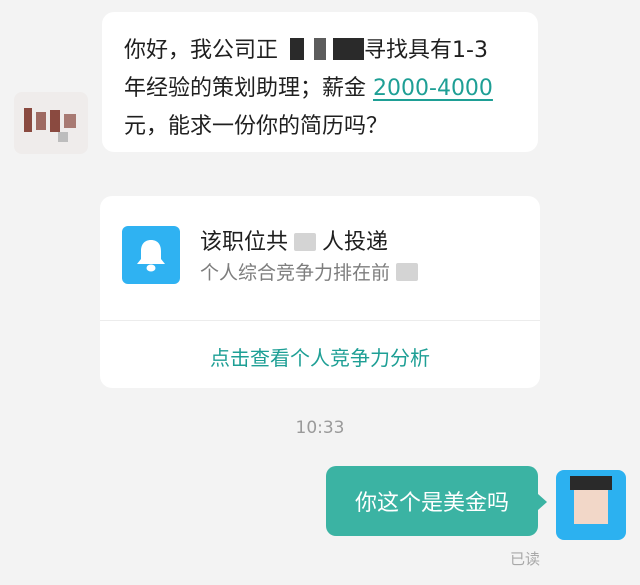  I want to click on card-subtitle: 个人综合竞争力排在前, so click(312, 271).